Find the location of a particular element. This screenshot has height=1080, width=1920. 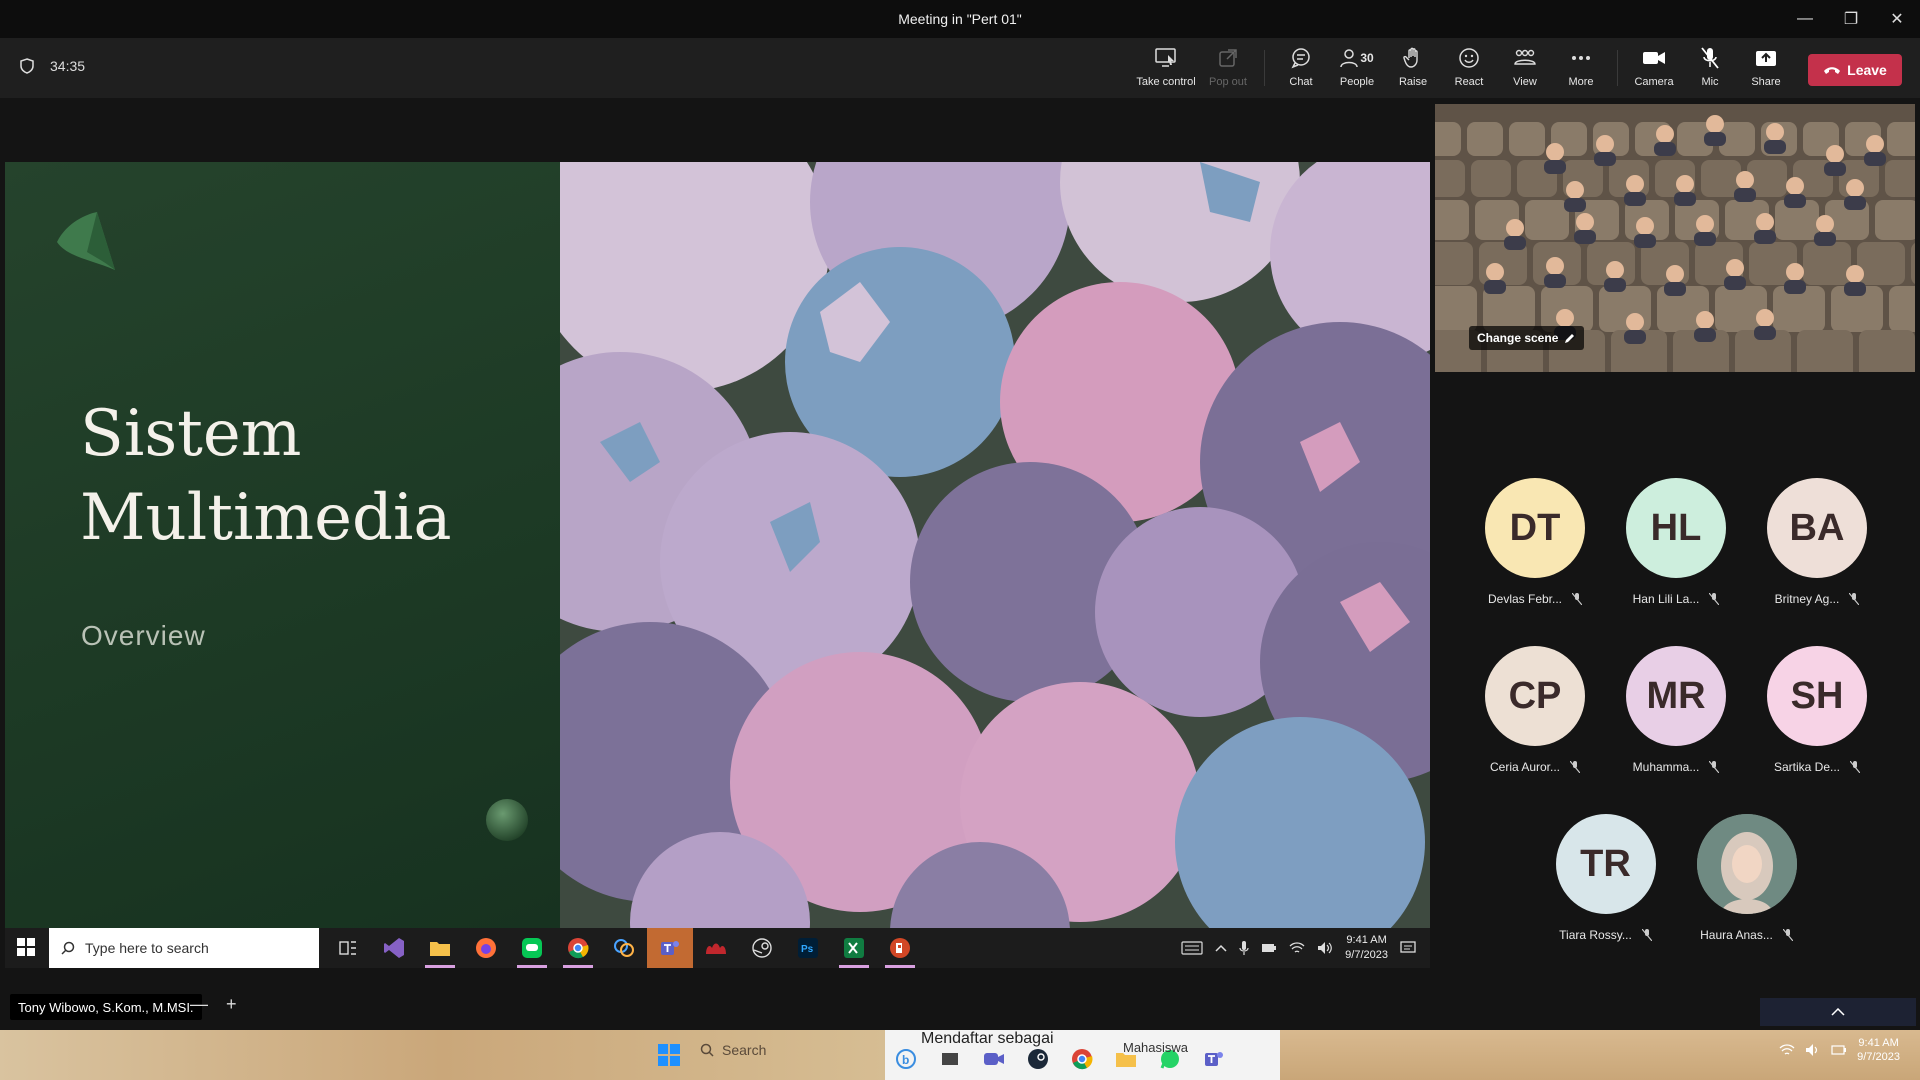

people-button: 30 People is located at coordinates (1357, 66).